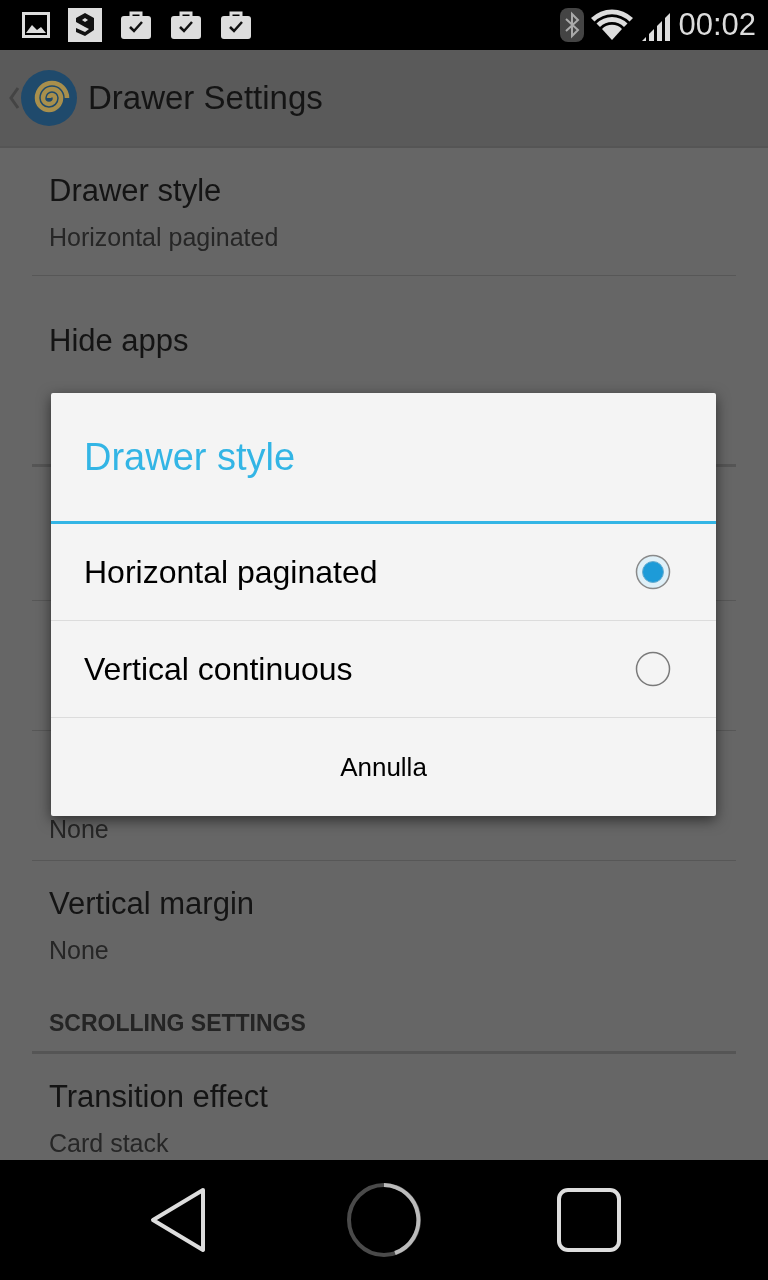 The height and width of the screenshot is (1280, 768). Describe the element at coordinates (164, 237) in the screenshot. I see `setting-summary: Horizontal paginated` at that location.